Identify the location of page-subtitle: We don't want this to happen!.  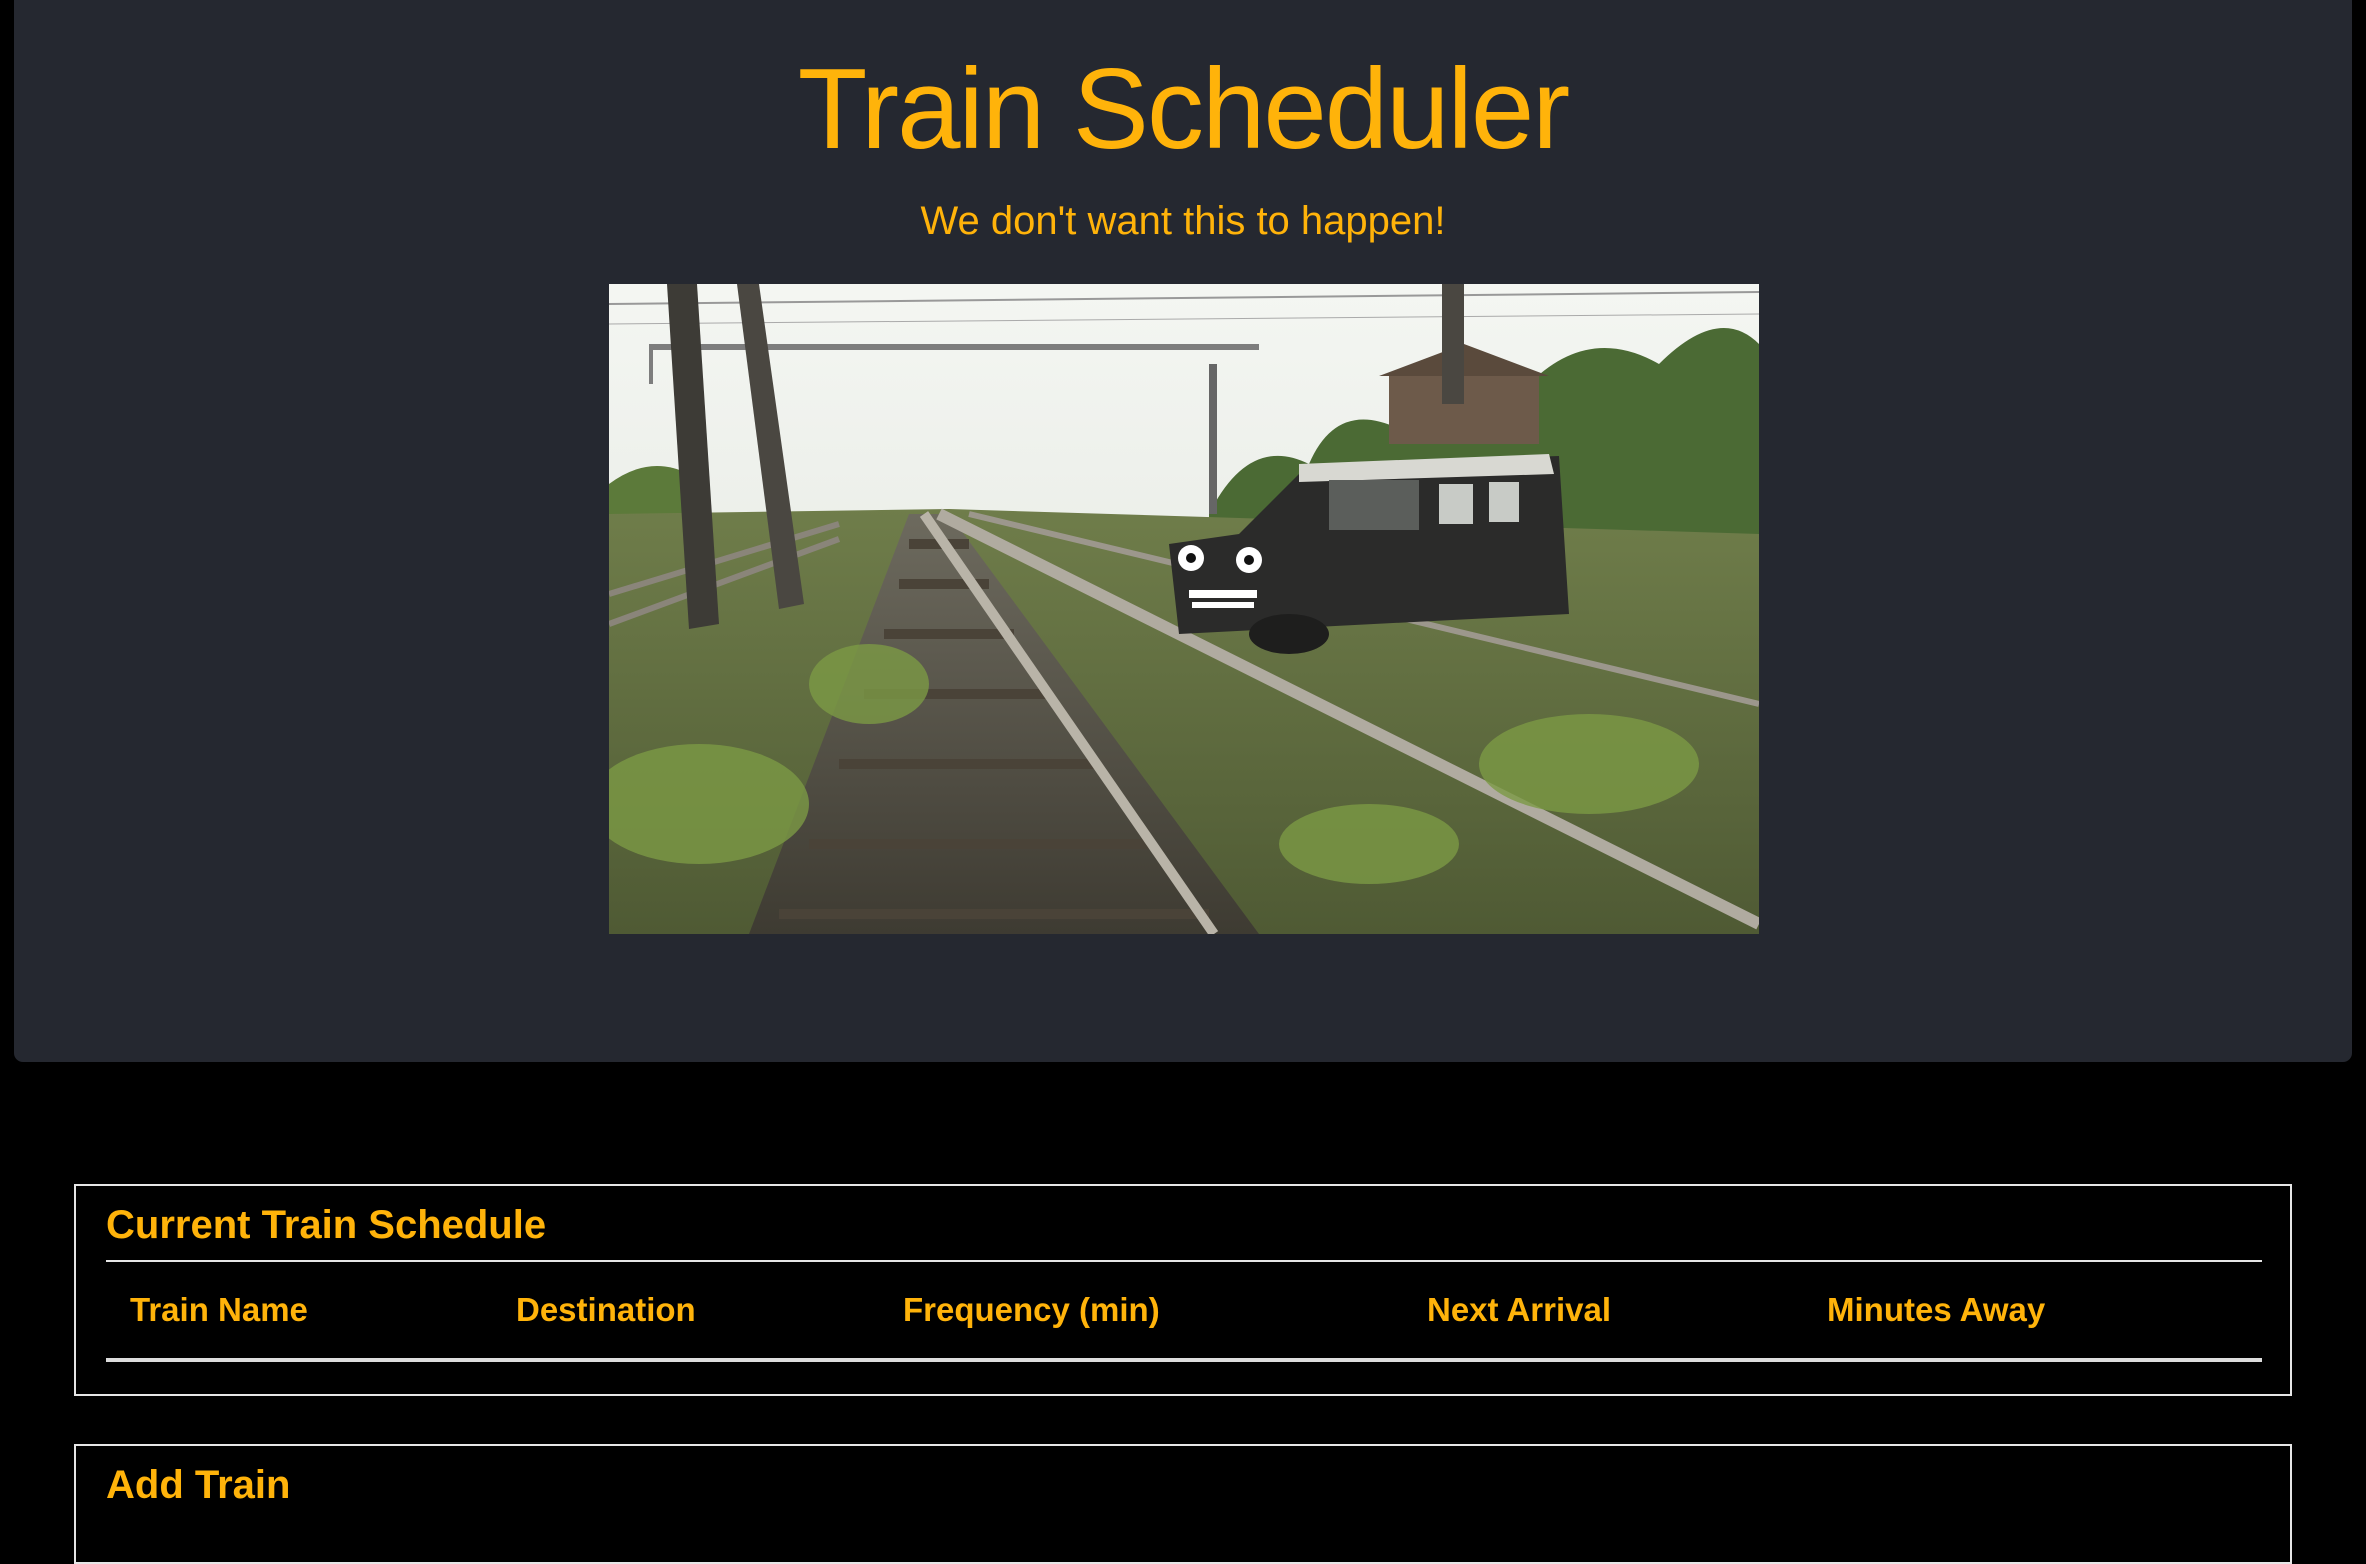
(1183, 221).